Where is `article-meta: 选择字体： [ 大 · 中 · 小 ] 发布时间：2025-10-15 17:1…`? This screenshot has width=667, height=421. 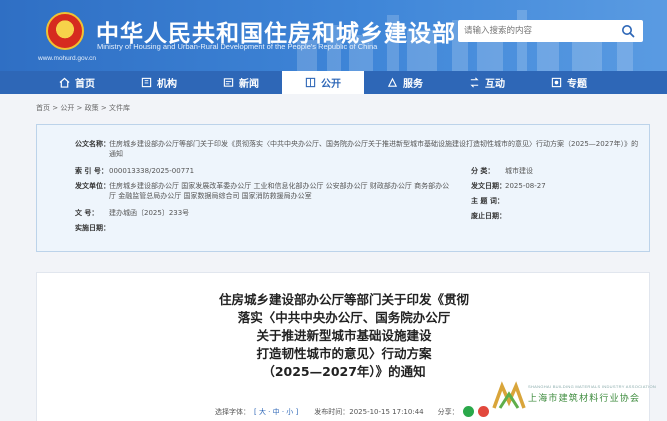
article-meta: 选择字体： [ 大 · 中 · 小 ] 发布时间：2025-10-15 17:1… is located at coordinates (352, 411).